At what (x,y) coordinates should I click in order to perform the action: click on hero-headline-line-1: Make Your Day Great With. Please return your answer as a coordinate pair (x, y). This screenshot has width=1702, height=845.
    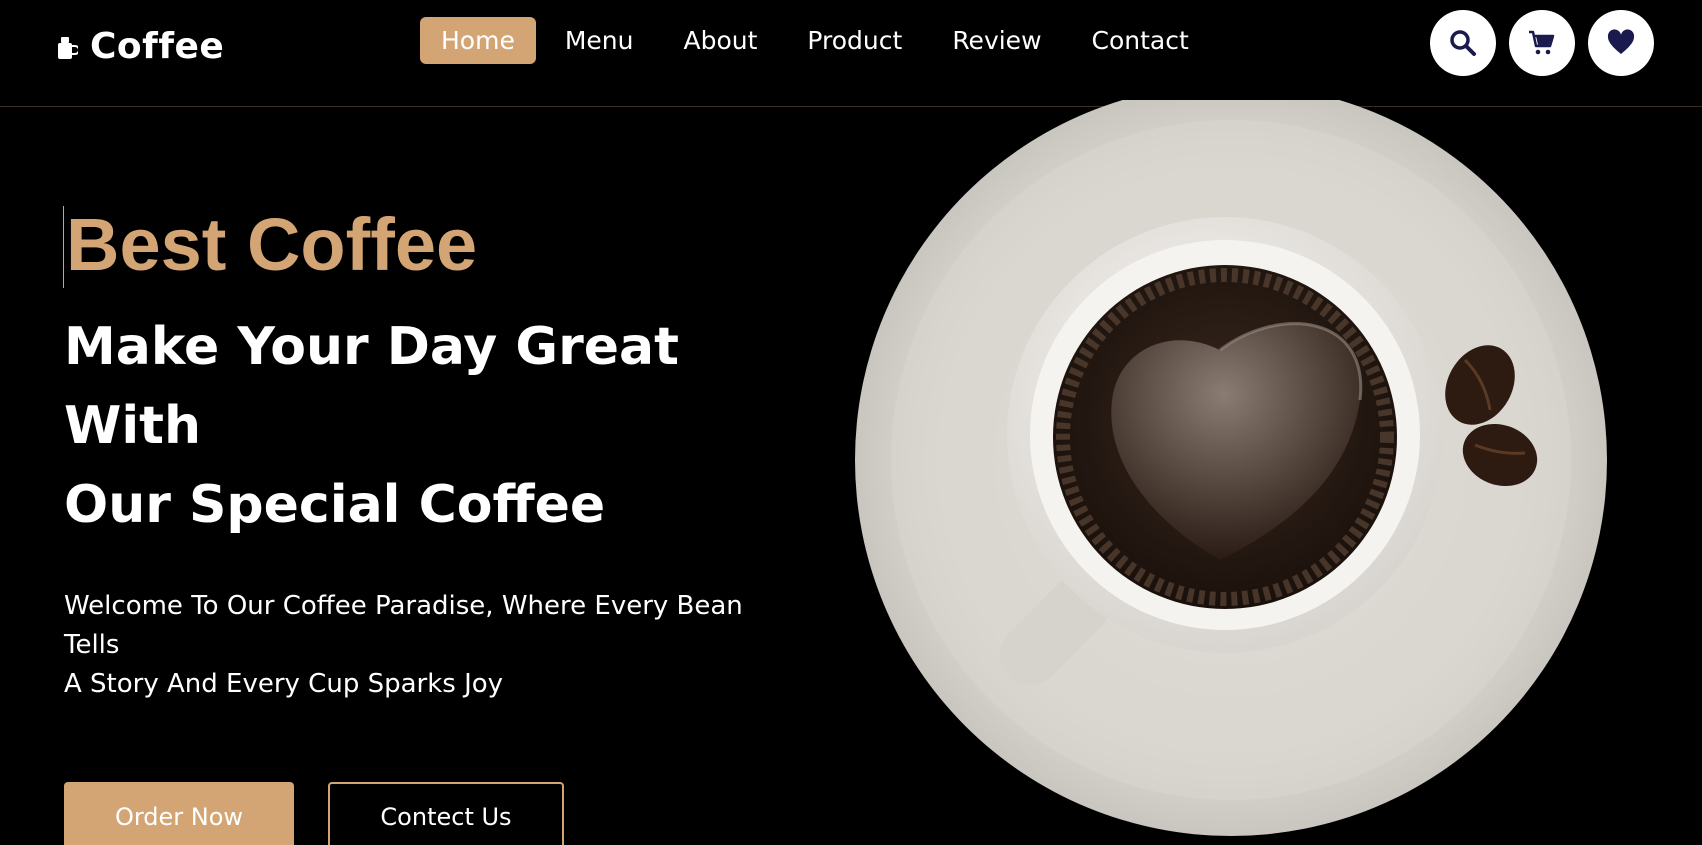
    Looking at the image, I should click on (371, 386).